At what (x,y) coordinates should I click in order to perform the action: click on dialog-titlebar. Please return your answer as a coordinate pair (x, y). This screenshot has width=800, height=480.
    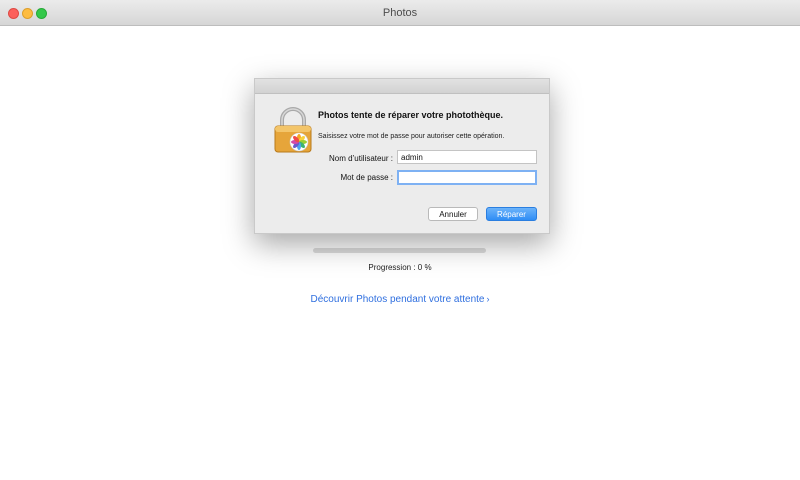
    Looking at the image, I should click on (402, 86).